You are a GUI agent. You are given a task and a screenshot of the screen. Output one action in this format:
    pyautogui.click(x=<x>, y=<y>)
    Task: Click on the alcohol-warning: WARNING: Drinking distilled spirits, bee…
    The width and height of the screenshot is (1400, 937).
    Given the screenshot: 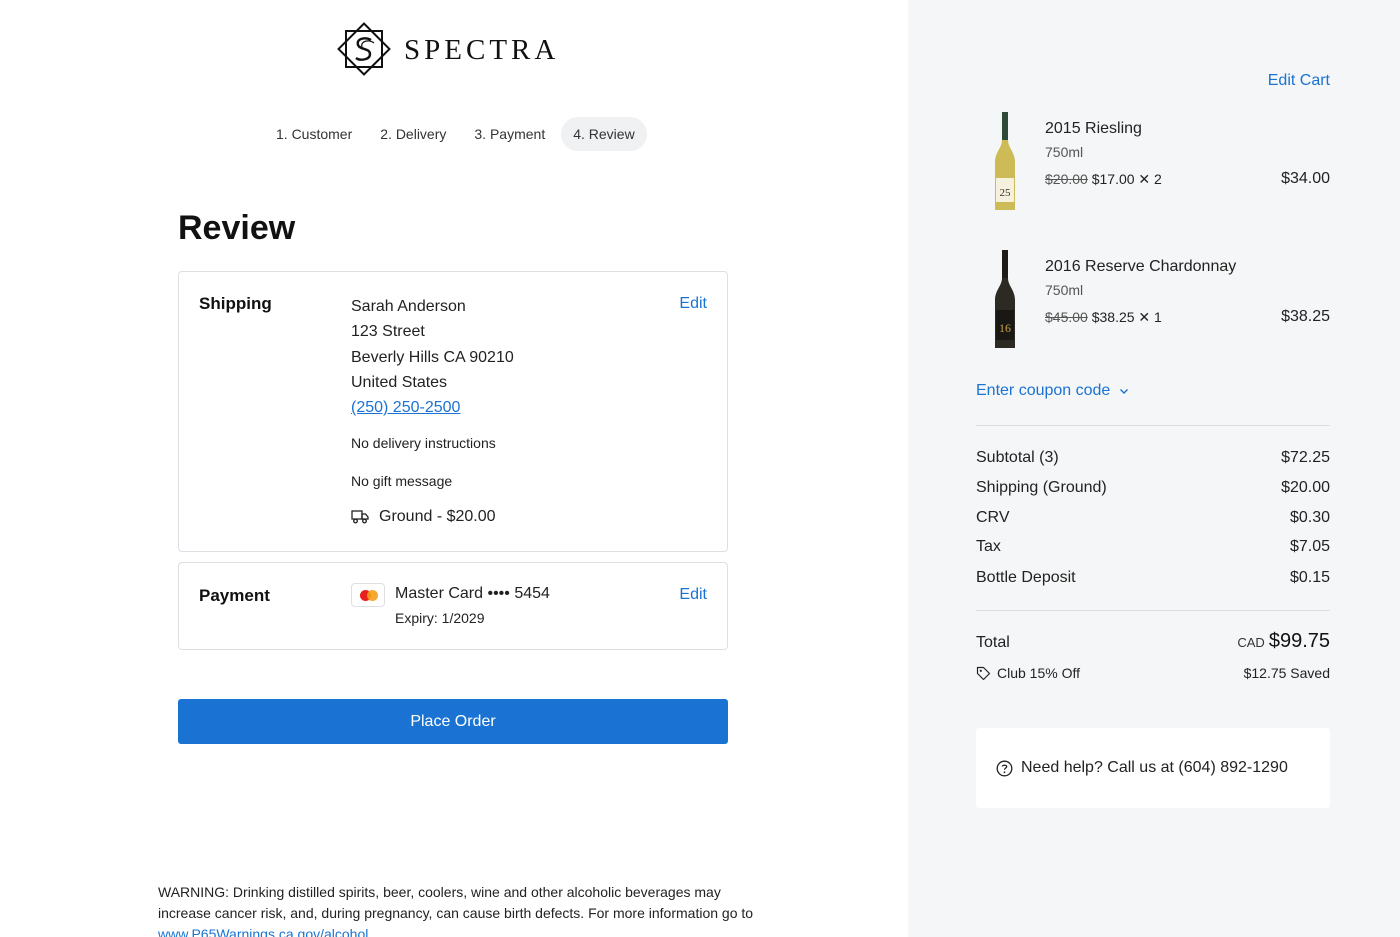 What is the action you would take?
    pyautogui.click(x=458, y=909)
    